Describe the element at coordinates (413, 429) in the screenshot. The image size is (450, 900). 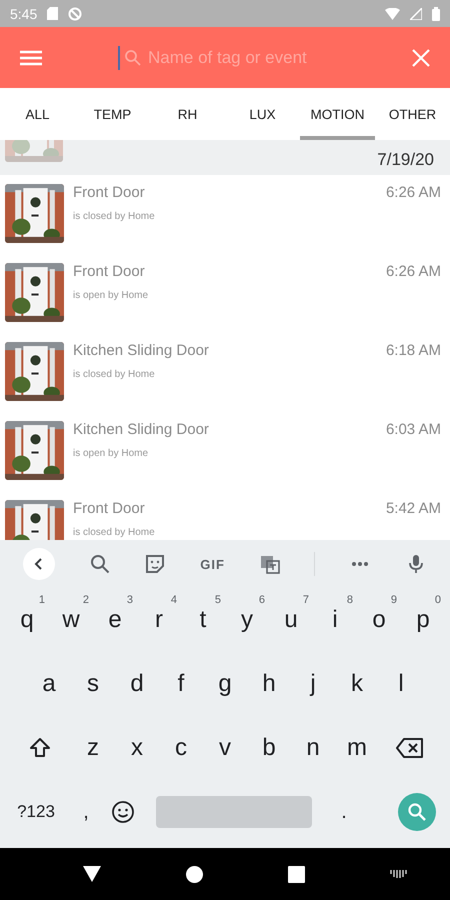
I see `event-time: 6:03 AM` at that location.